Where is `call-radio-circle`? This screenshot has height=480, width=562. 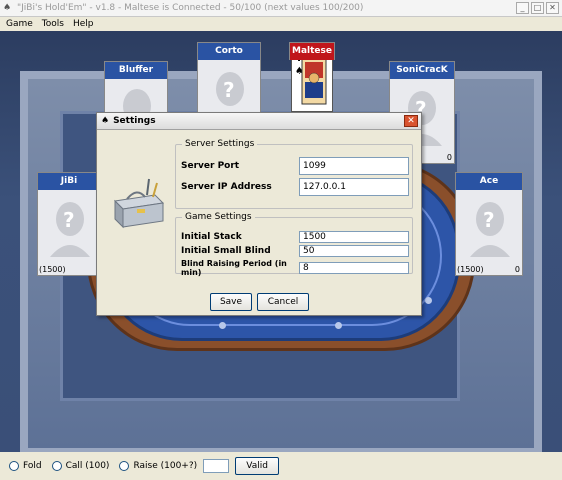 call-radio-circle is located at coordinates (56, 466).